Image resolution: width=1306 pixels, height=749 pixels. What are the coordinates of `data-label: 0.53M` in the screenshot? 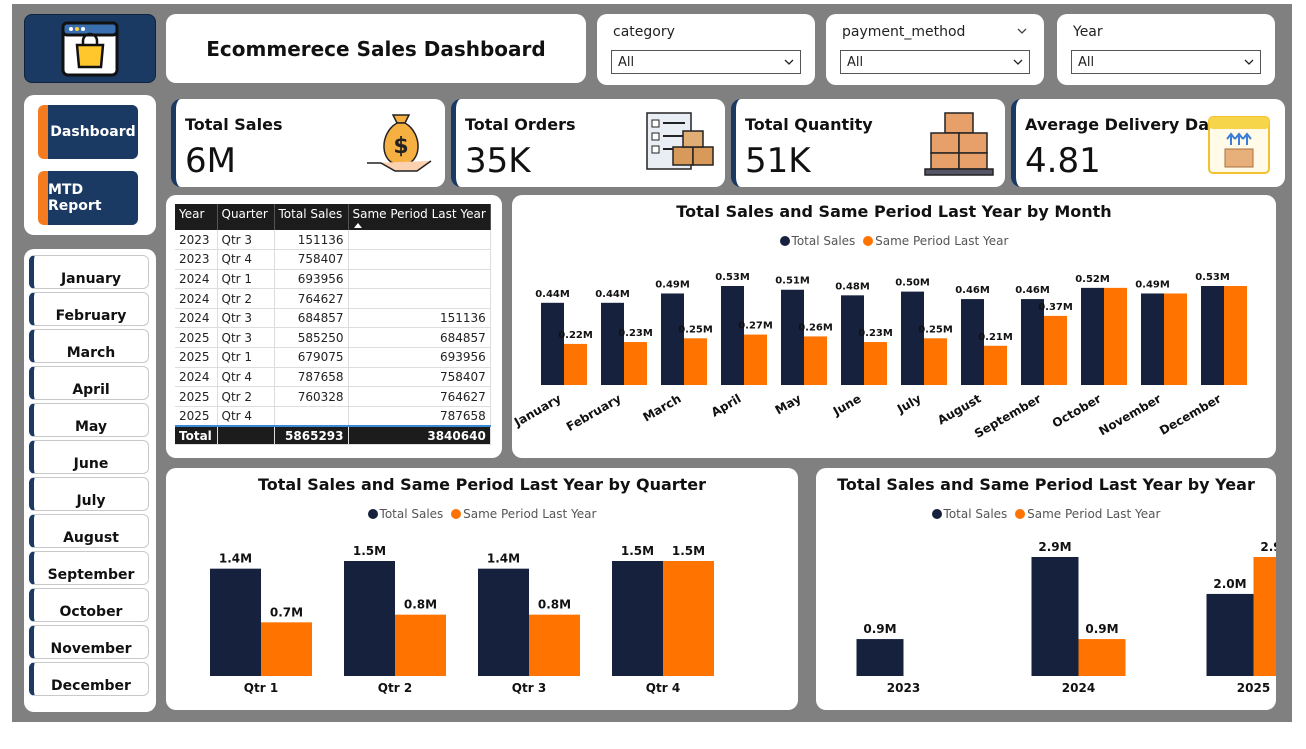 It's located at (732, 277).